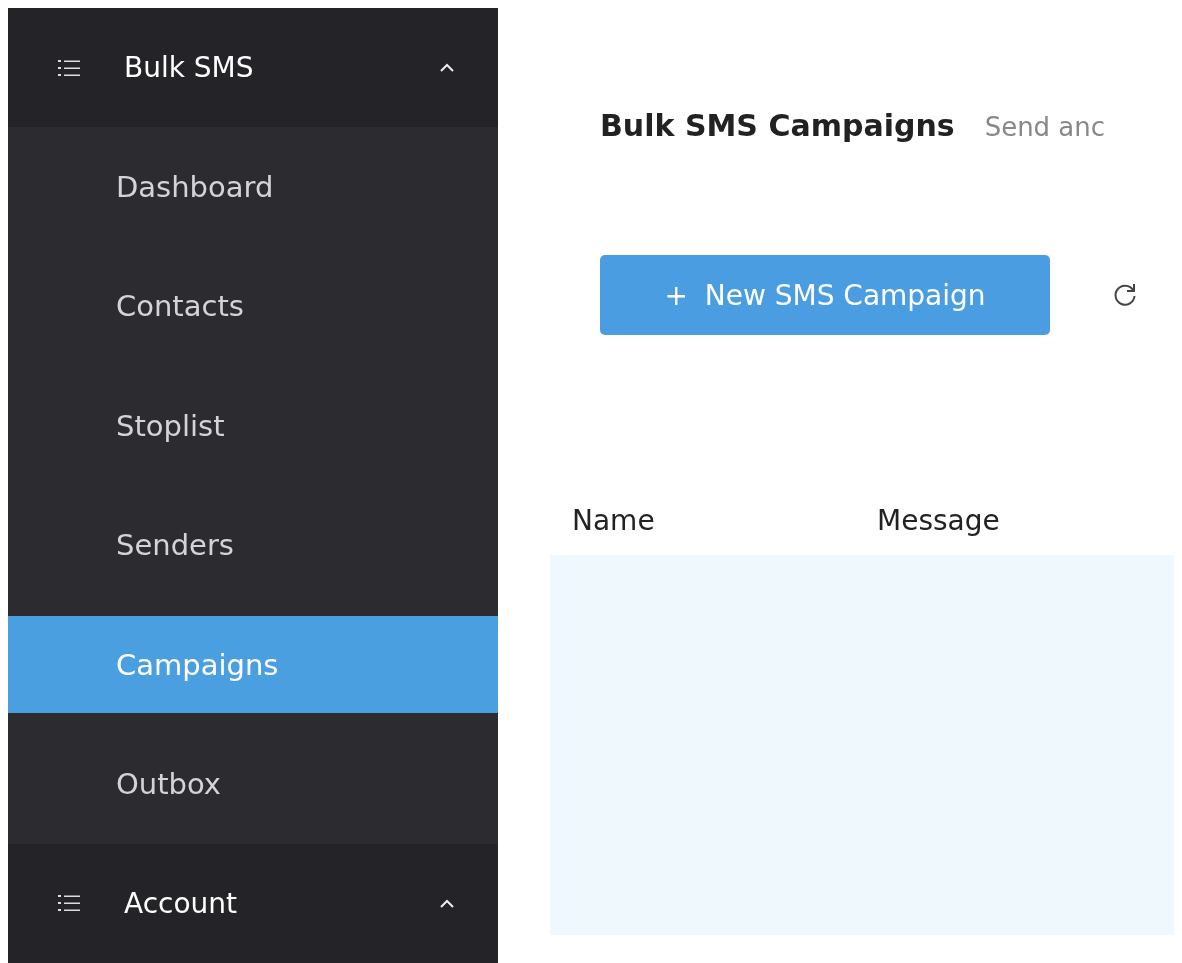  I want to click on menu-group-header: Account, so click(253, 903).